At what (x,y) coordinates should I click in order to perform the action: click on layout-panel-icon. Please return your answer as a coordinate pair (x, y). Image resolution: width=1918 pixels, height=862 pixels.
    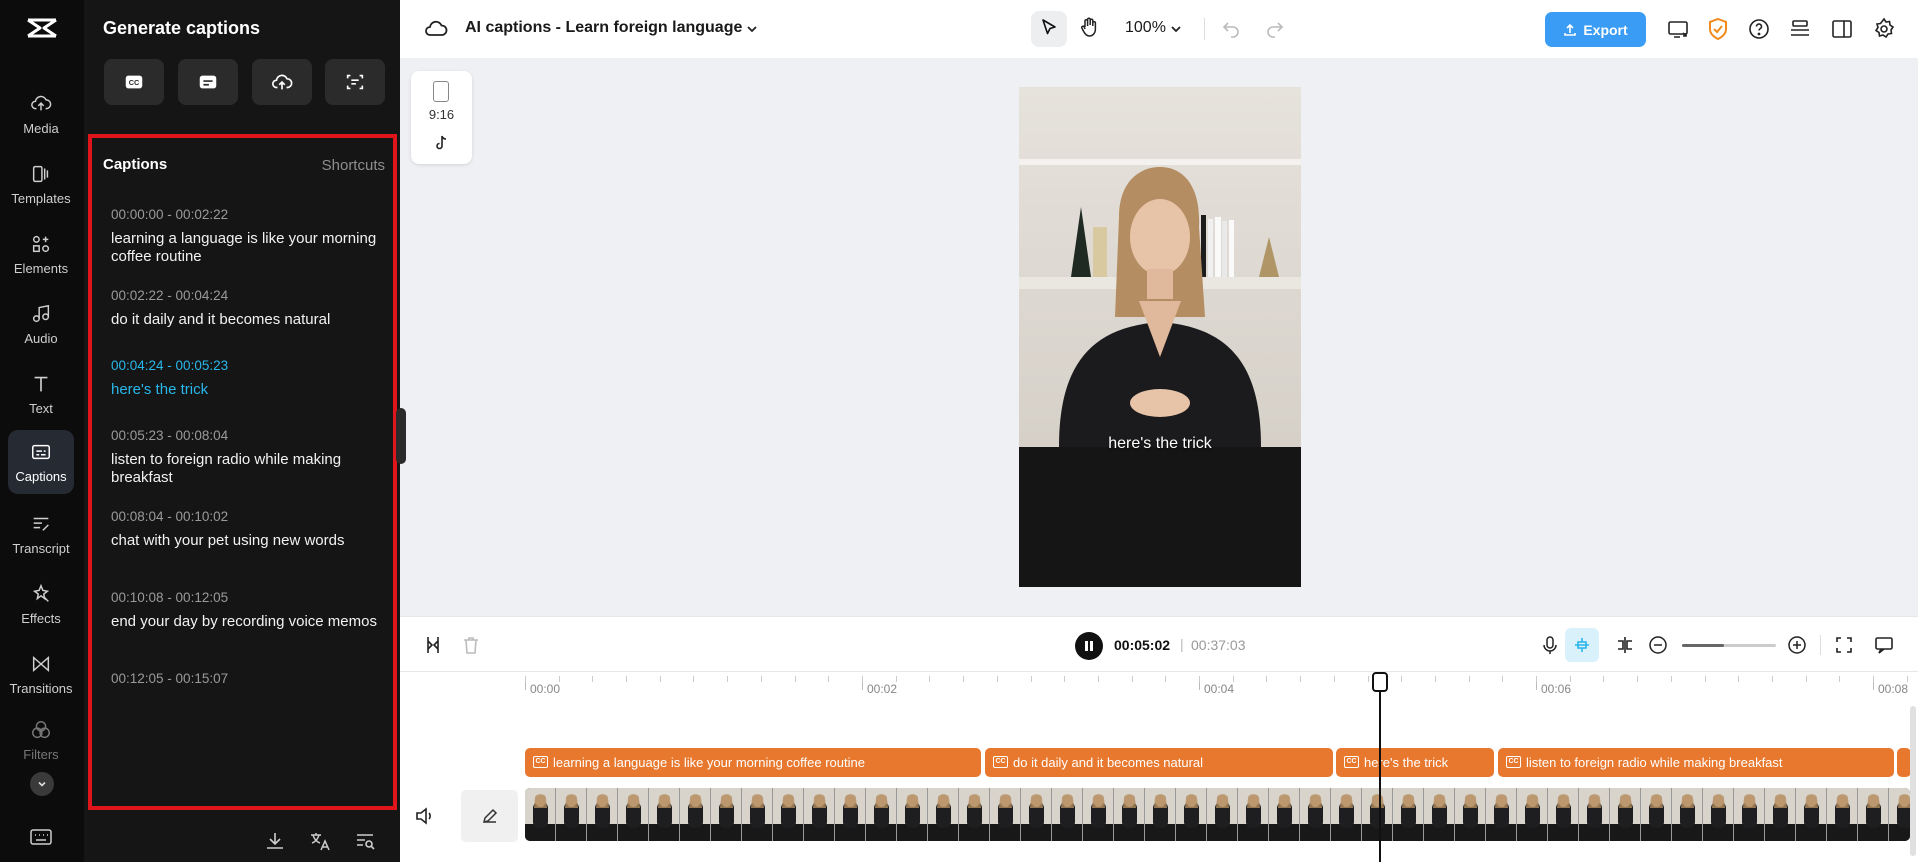
    Looking at the image, I should click on (1842, 29).